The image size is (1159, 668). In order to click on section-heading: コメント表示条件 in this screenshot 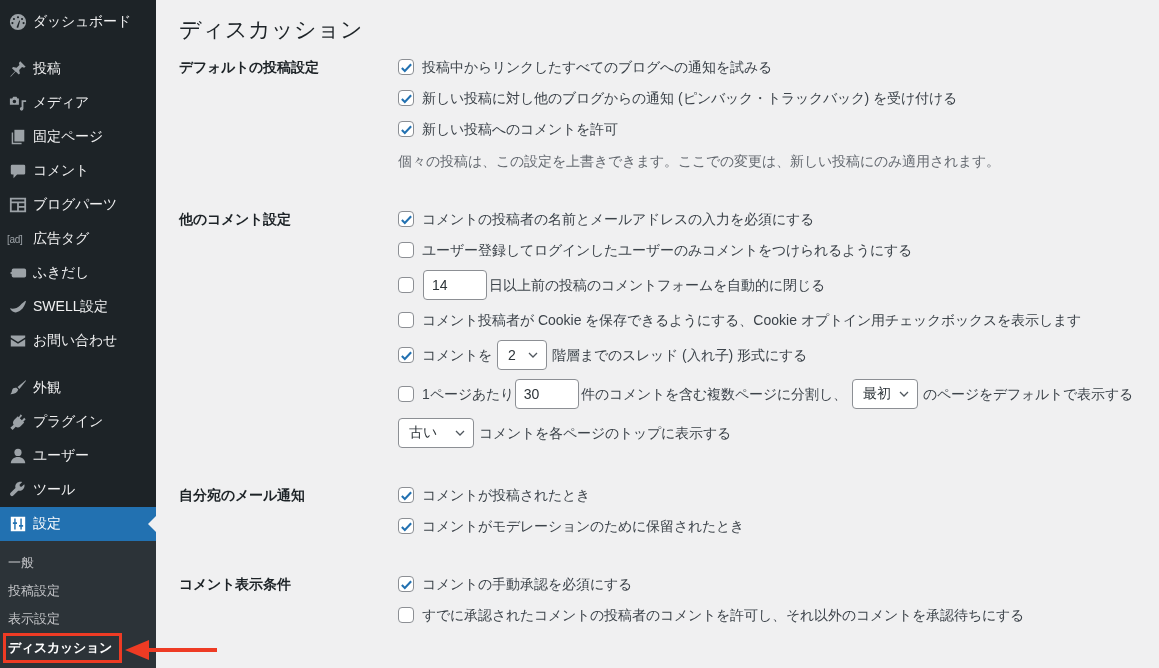, I will do `click(235, 584)`.